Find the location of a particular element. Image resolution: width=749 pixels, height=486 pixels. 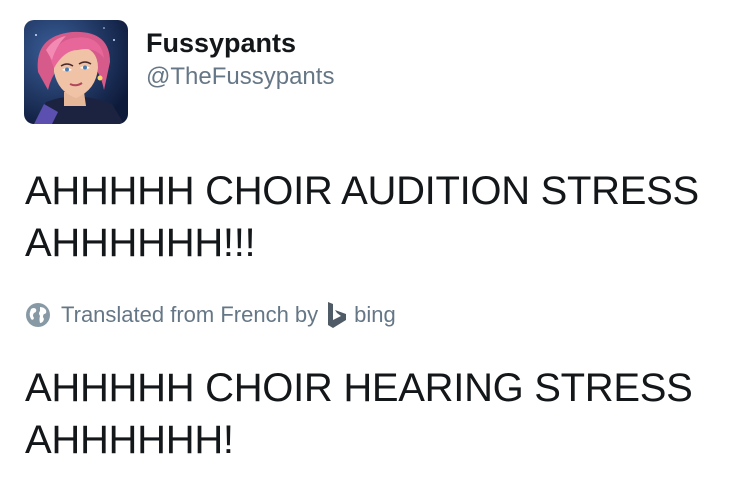

bing-logo-icon is located at coordinates (337, 315).